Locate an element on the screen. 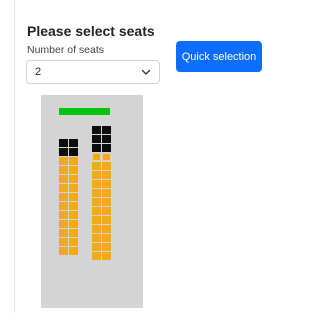 The image size is (320, 313). seat-left-r3-c2 is located at coordinates (73, 161).